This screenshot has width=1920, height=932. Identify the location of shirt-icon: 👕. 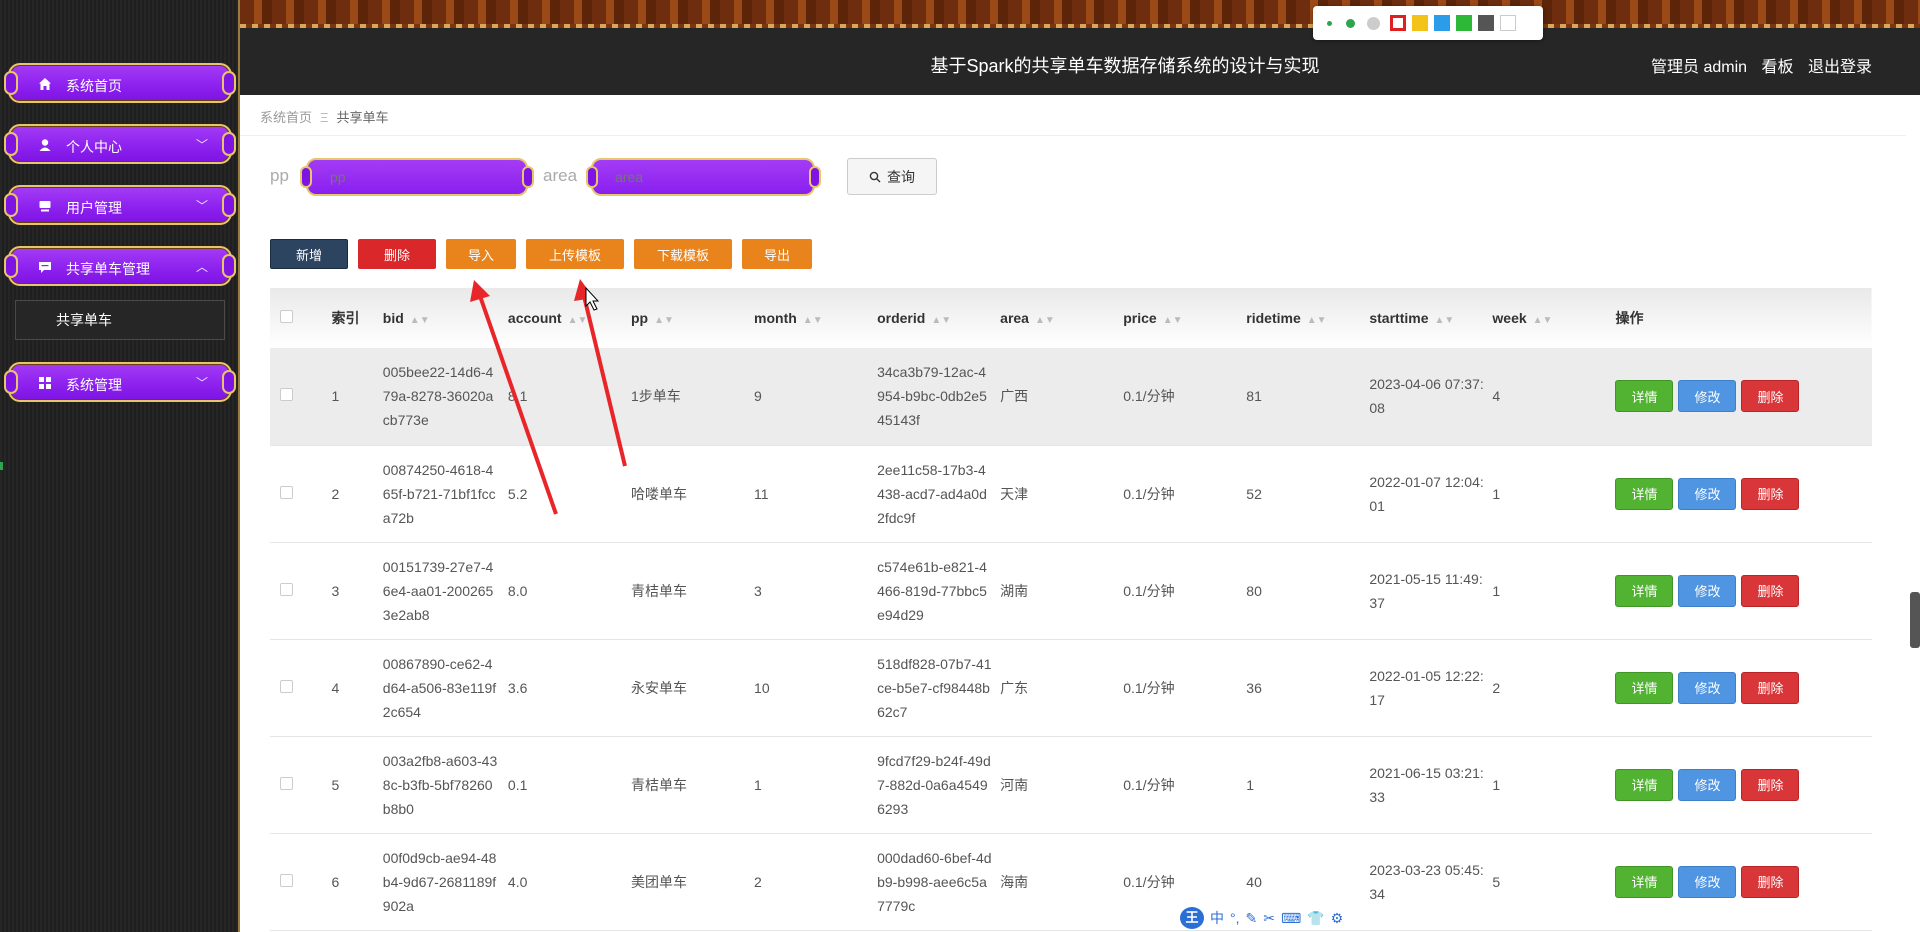
(1315, 918).